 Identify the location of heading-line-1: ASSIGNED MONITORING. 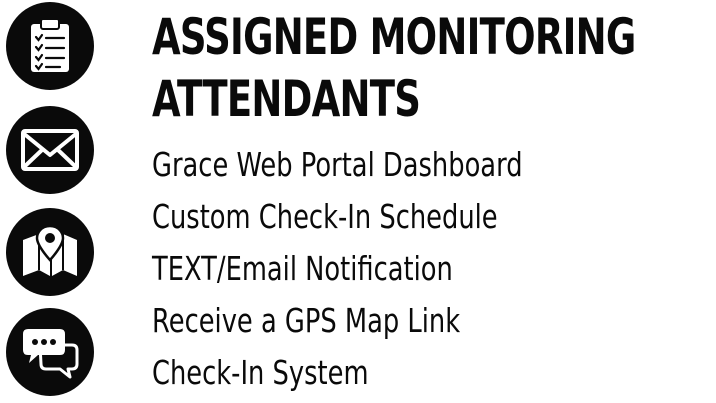
(394, 37).